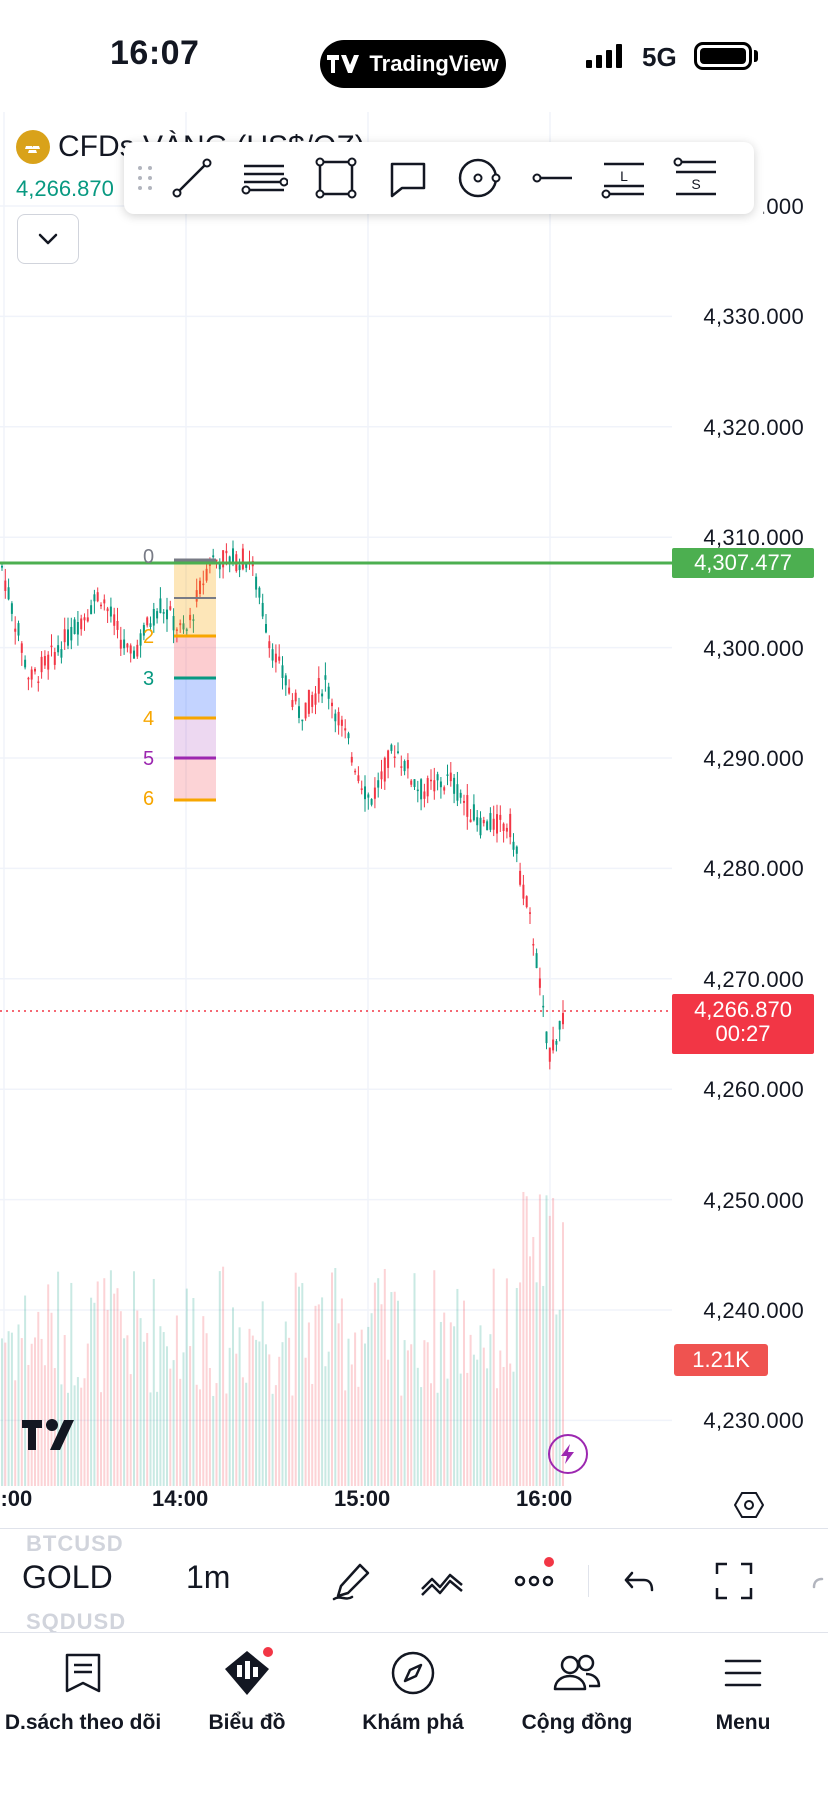  Describe the element at coordinates (145, 178) in the screenshot. I see `grip-icon` at that location.